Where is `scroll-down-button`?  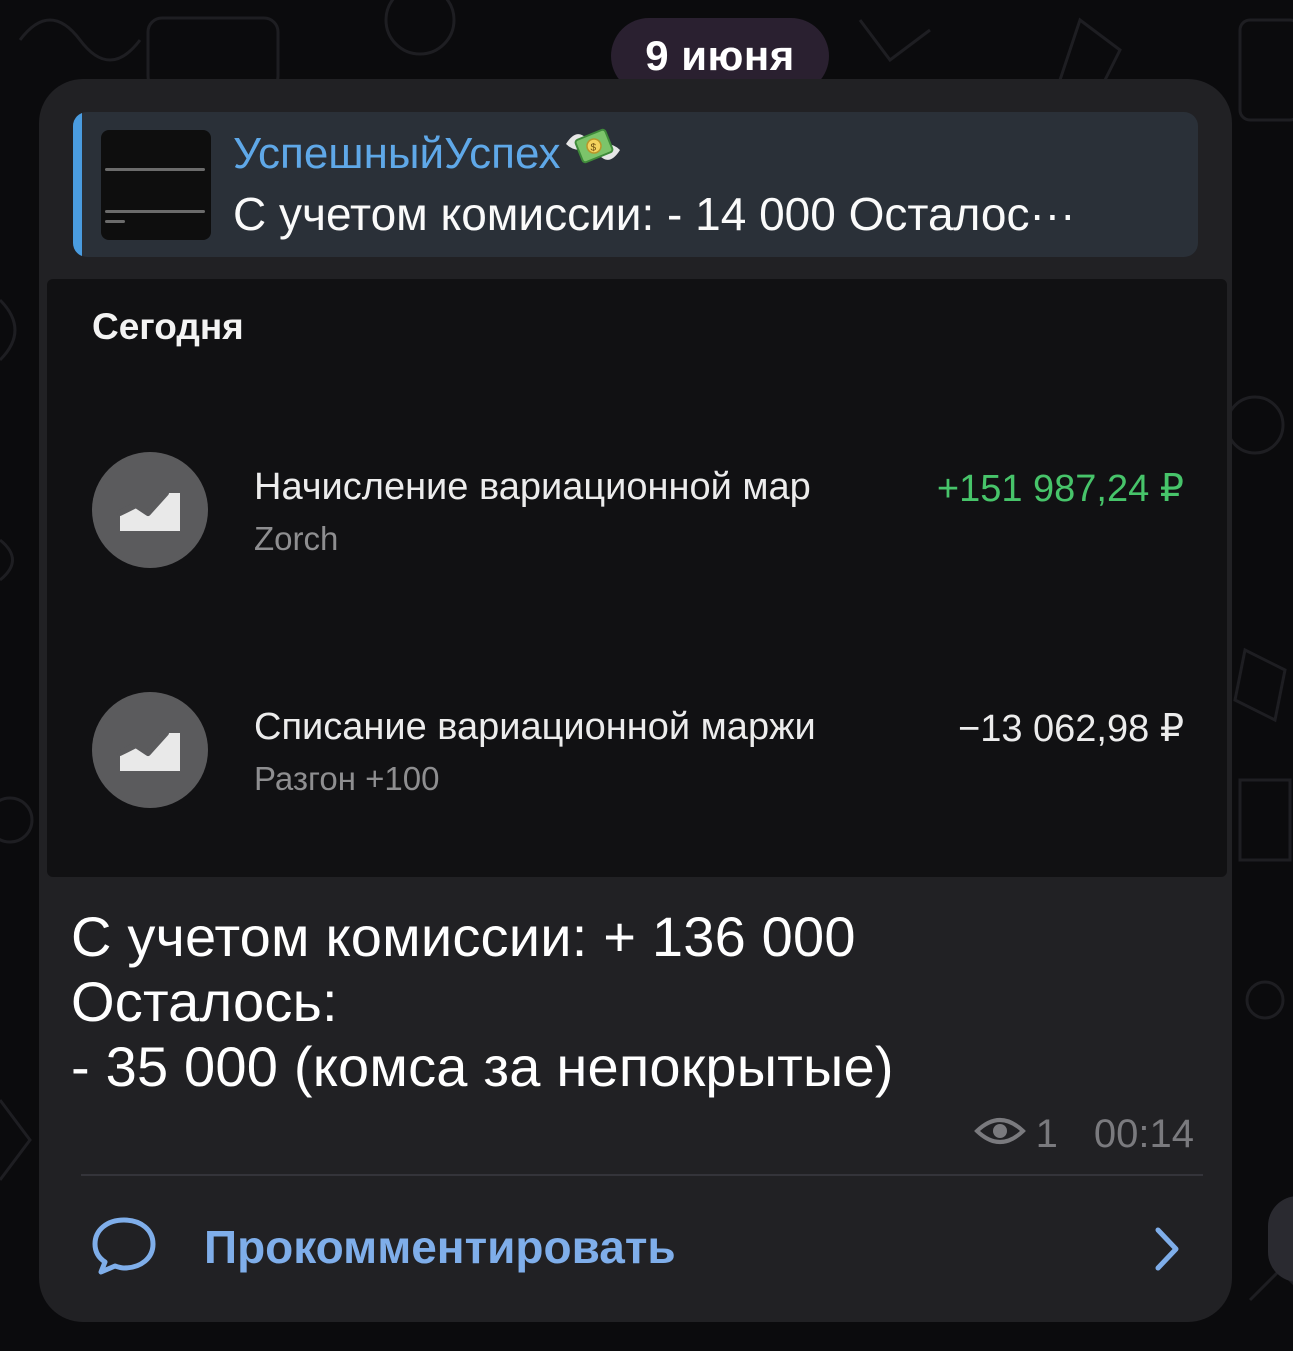 scroll-down-button is located at coordinates (1280, 1239).